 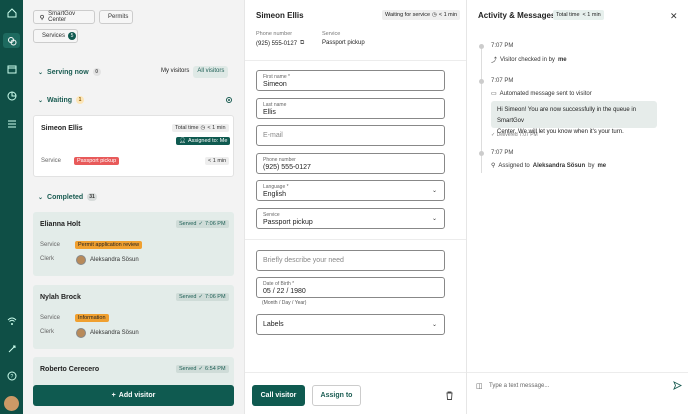 I want to click on add-visitor-button: + Add visitor, so click(x=133, y=395).